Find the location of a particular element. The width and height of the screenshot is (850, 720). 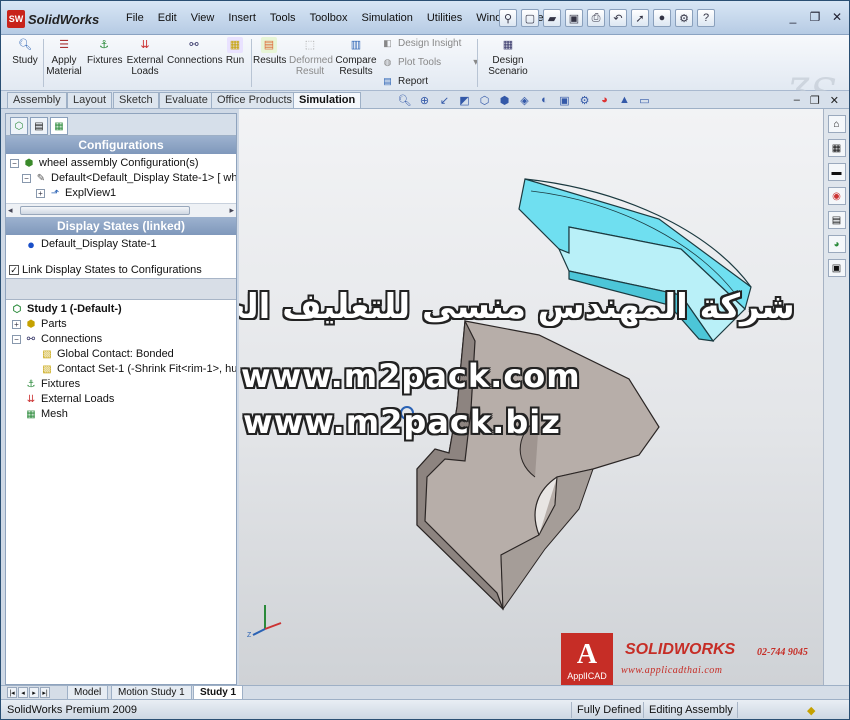

zoom-area-icon: ⊕ is located at coordinates (424, 100).